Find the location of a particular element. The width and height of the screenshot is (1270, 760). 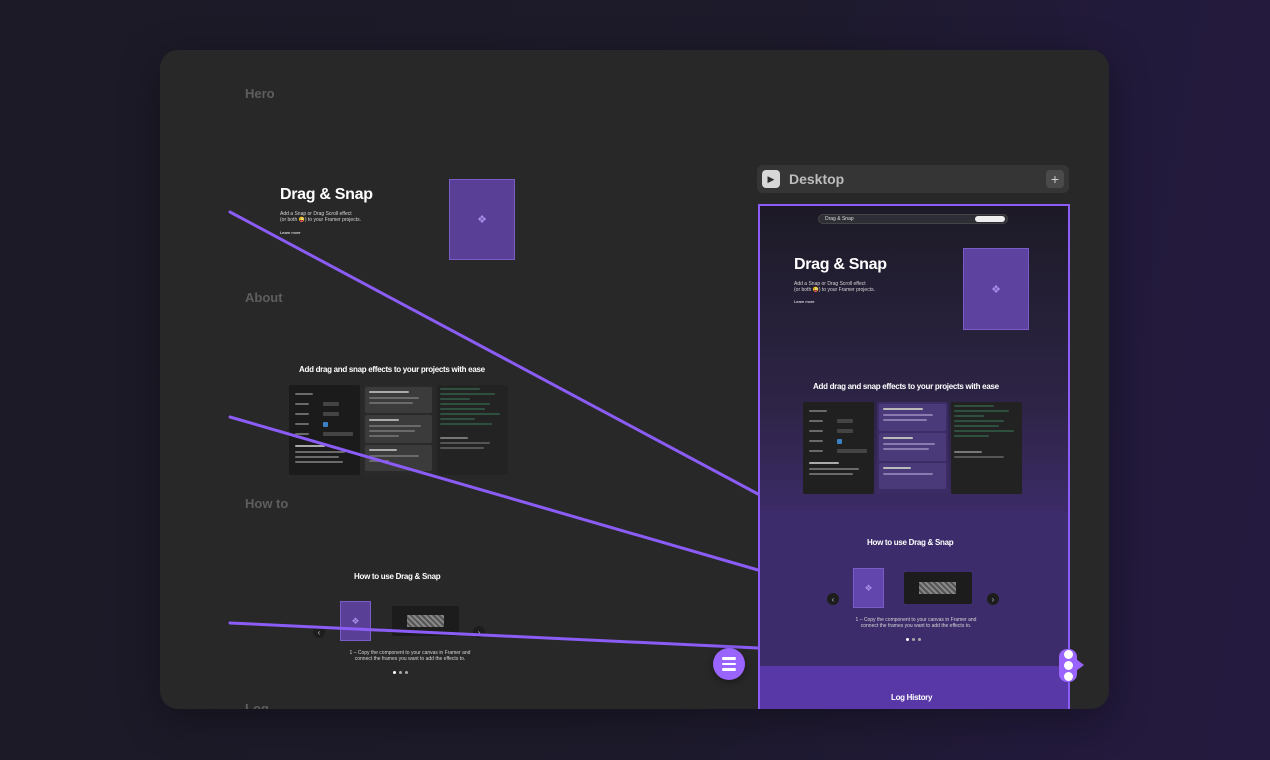

menu-icon is located at coordinates (729, 664).